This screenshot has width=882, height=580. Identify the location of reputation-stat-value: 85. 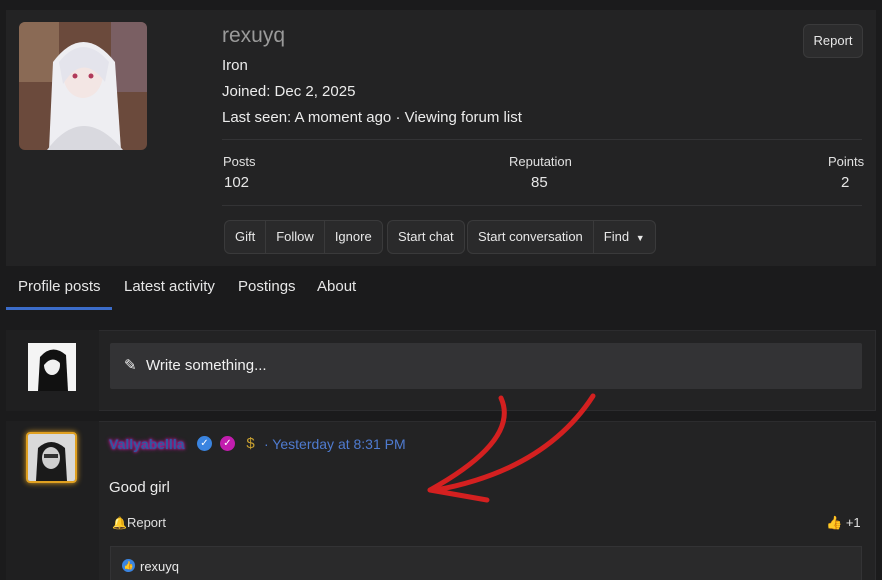
(539, 182).